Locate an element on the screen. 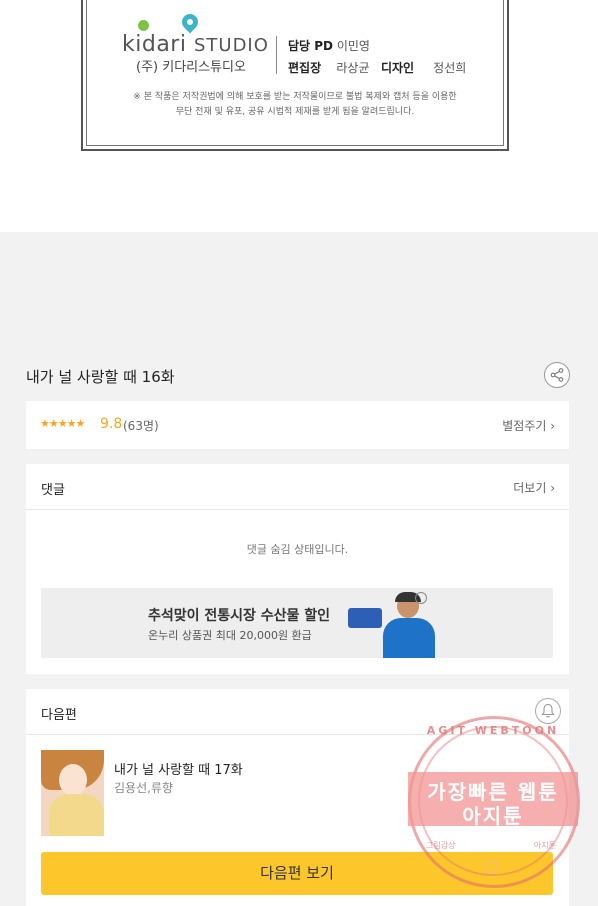  share-icon is located at coordinates (557, 375).